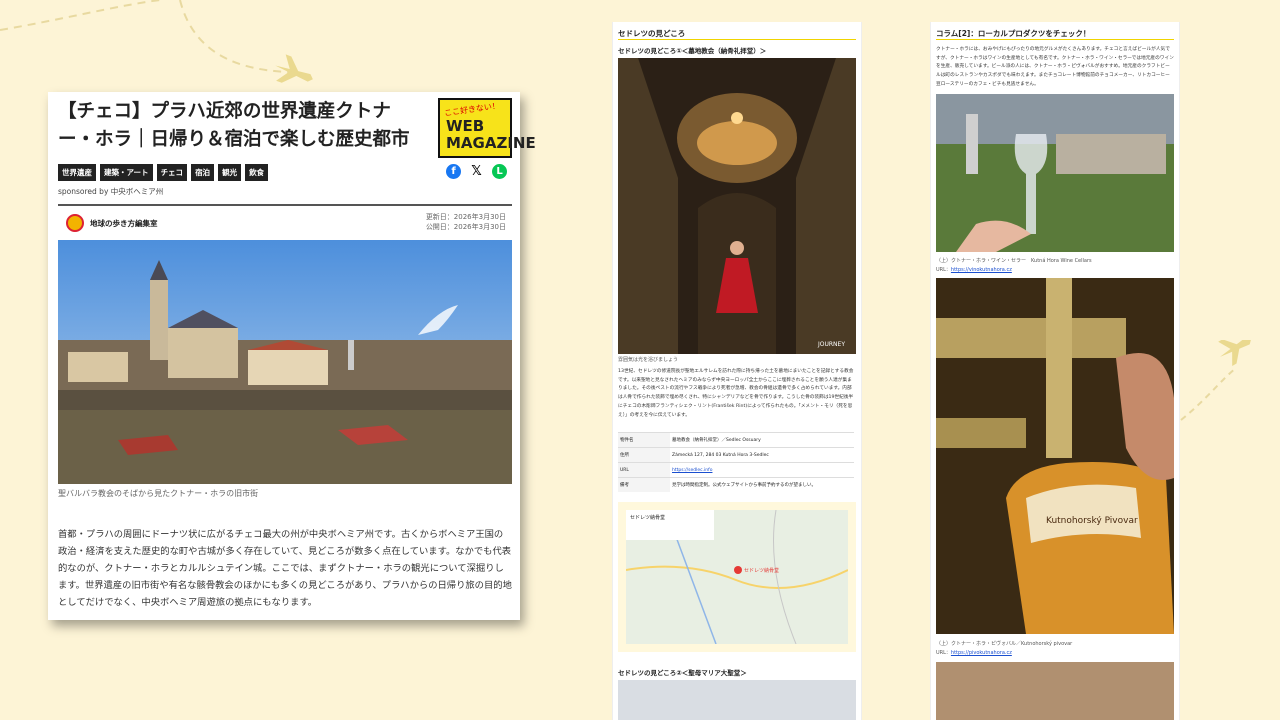 The width and height of the screenshot is (1280, 720). I want to click on table-row: 備考 見学は時間指定制。公式ウェブサイトから事前予約するのが望ましい。, so click(736, 484).